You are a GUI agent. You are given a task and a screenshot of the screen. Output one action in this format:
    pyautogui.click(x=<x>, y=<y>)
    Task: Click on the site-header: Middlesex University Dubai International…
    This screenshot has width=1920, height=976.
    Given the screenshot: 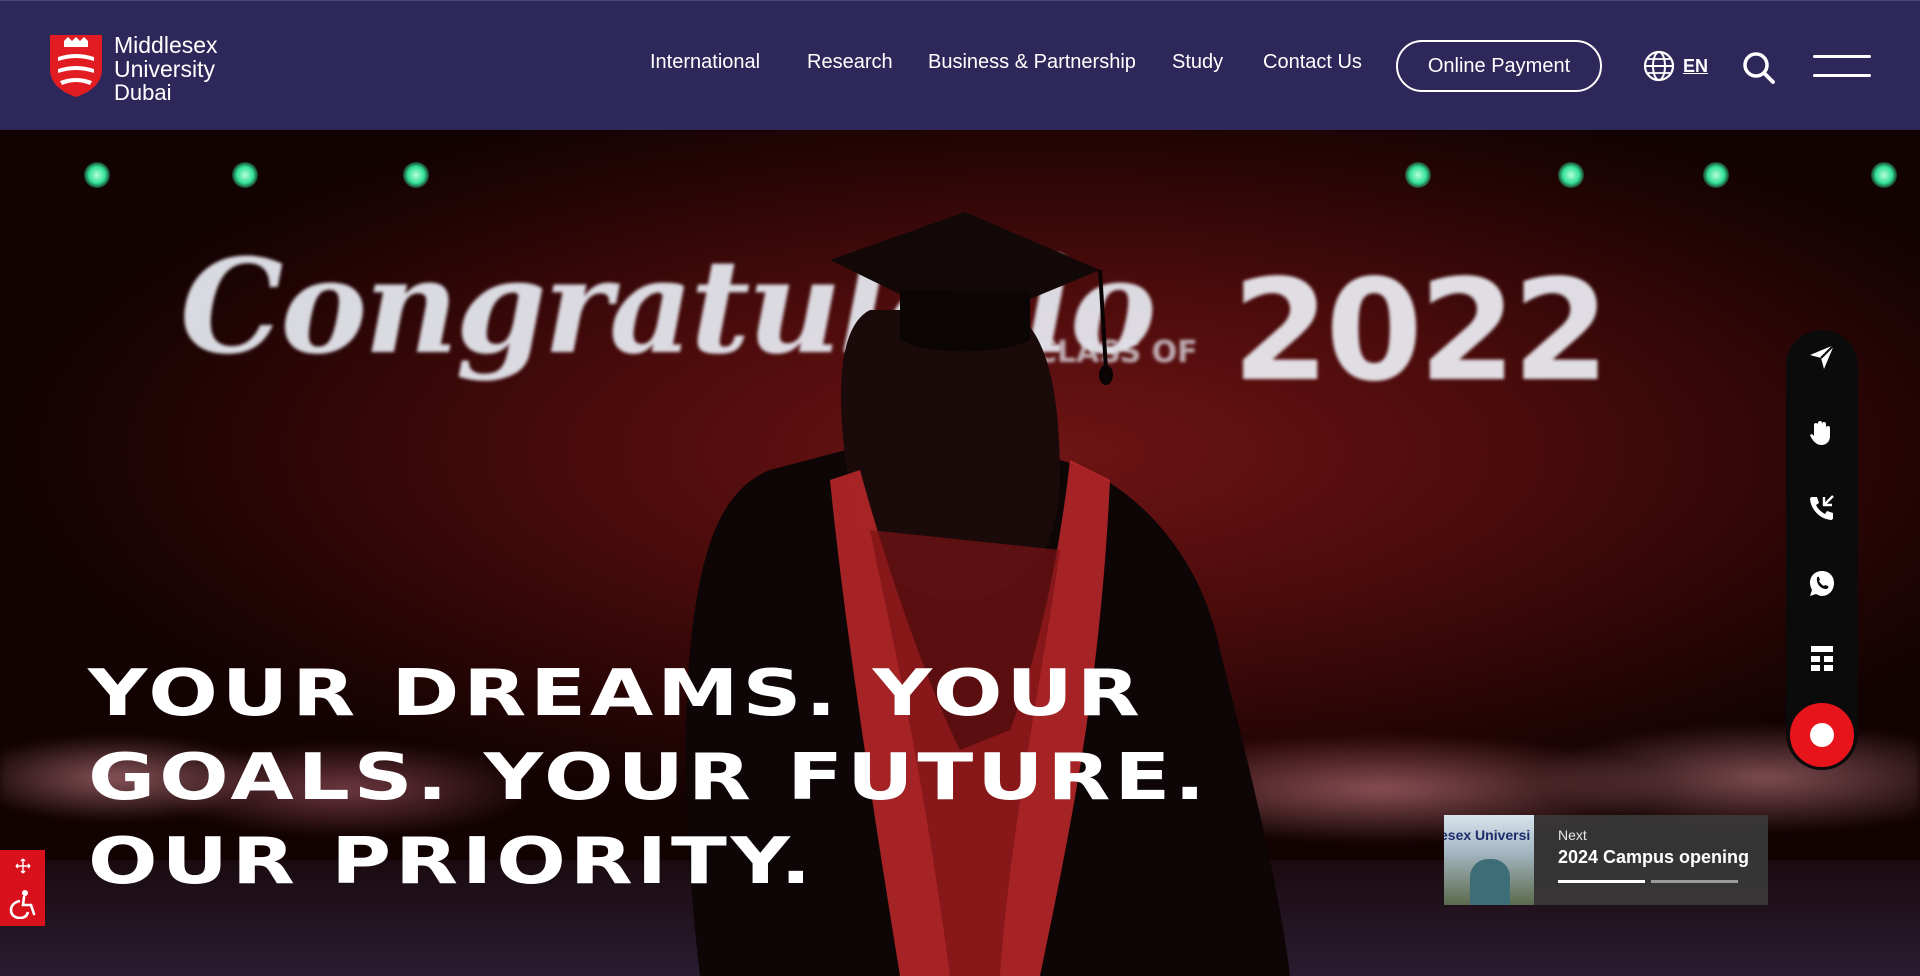 What is the action you would take?
    pyautogui.click(x=960, y=65)
    